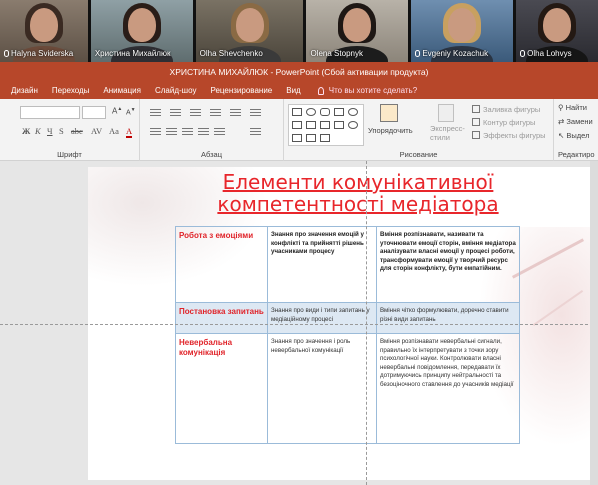 The height and width of the screenshot is (485, 598). What do you see at coordinates (576, 107) in the screenshot?
I see `find-label: Найти` at bounding box center [576, 107].